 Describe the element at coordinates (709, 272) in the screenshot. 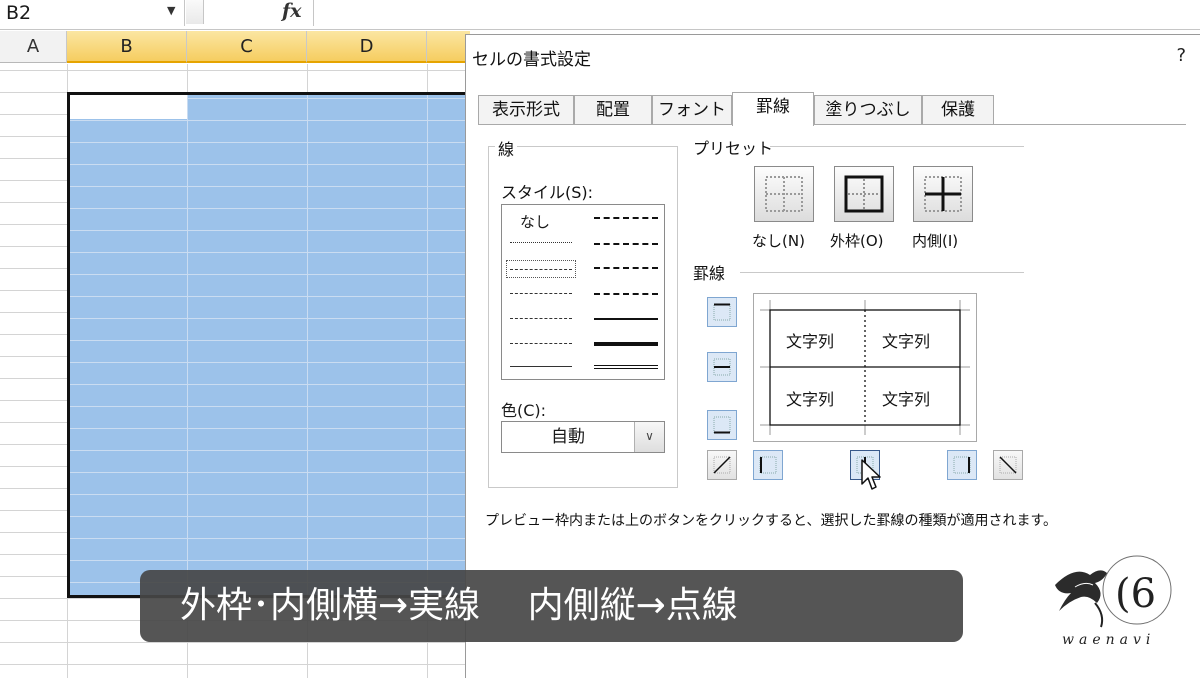

I see `border-label: 罫線` at that location.